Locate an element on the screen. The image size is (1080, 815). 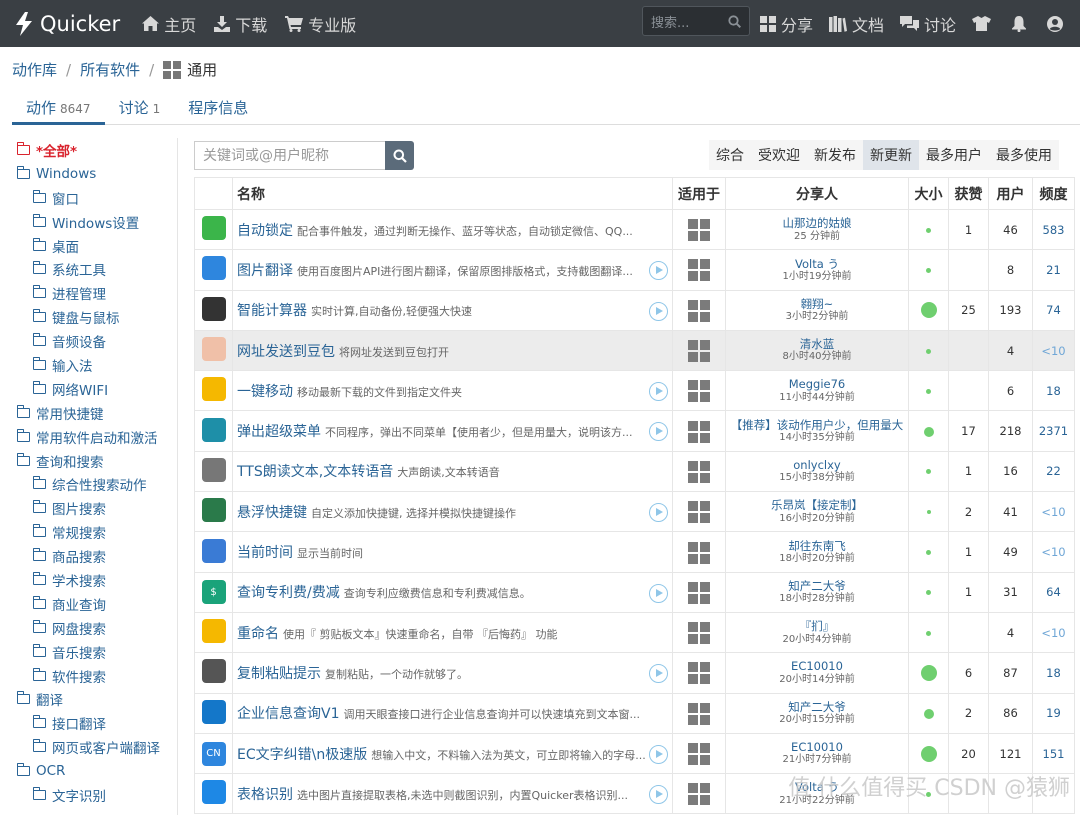
search-icon is located at coordinates (734, 21).